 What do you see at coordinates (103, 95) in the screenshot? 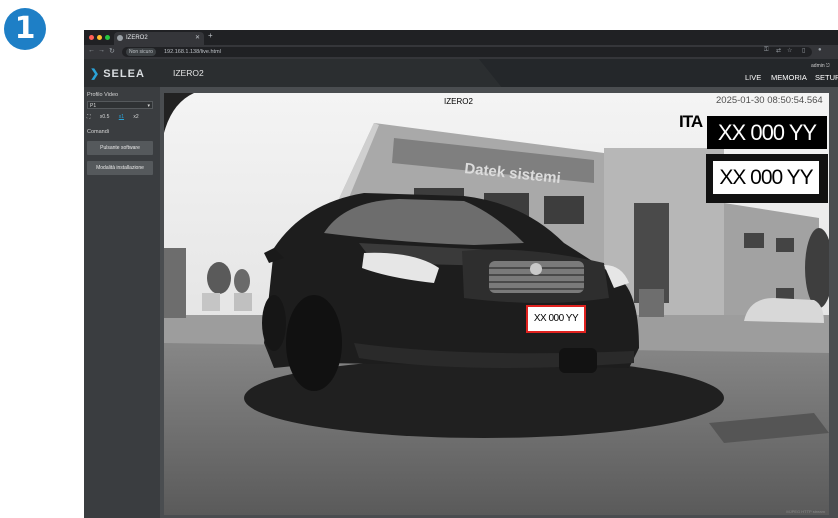
I see `video-profile-label: Profilo Video` at bounding box center [103, 95].